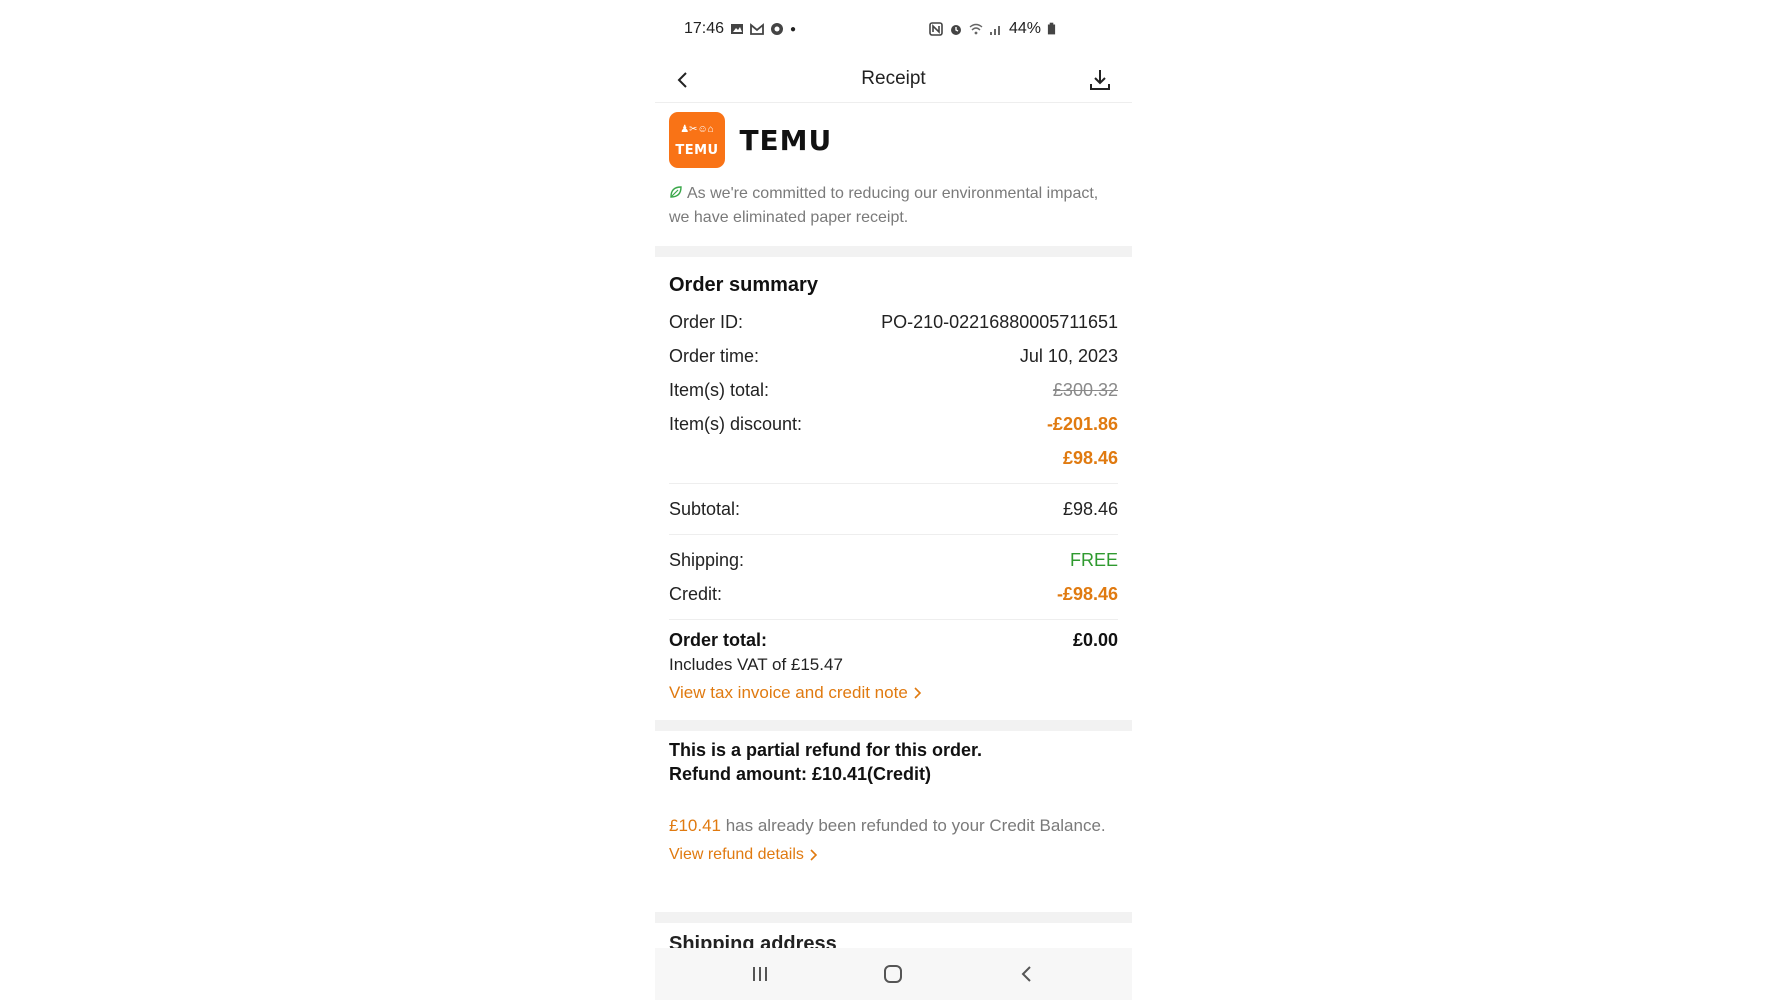 The height and width of the screenshot is (1000, 1778). Describe the element at coordinates (1085, 389) in the screenshot. I see `items-total-value: £300.32` at that location.